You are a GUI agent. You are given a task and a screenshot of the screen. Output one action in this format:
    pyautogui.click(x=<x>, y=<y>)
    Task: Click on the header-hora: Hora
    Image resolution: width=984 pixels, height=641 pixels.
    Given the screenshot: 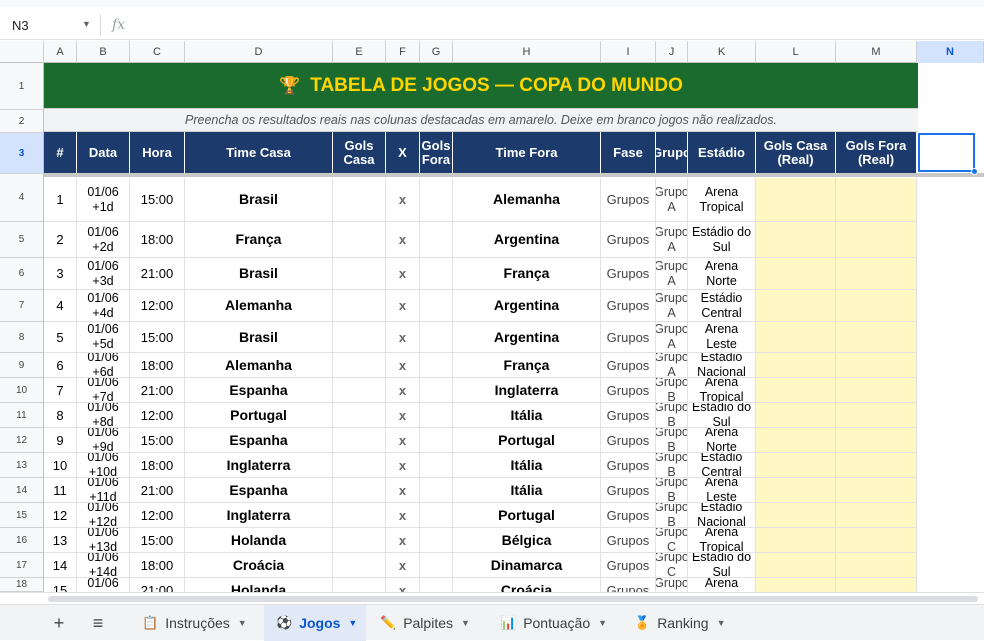 What is the action you would take?
    pyautogui.click(x=157, y=152)
    